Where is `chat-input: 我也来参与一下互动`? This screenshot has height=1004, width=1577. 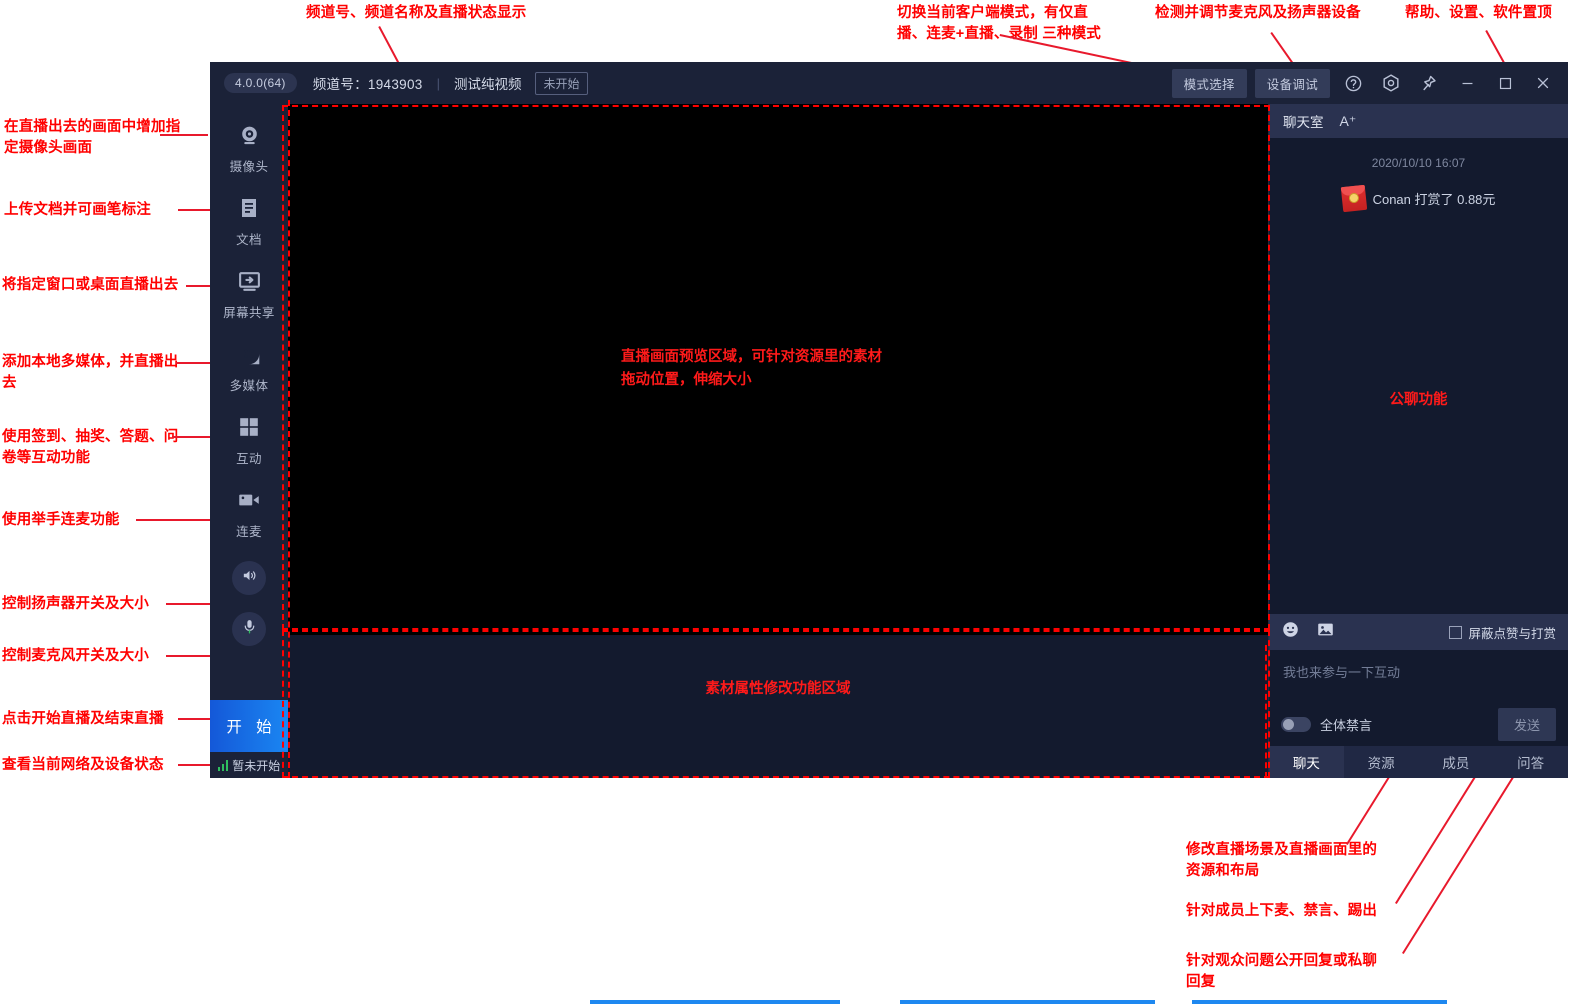
chat-input: 我也来参与一下互动 is located at coordinates (1418, 676).